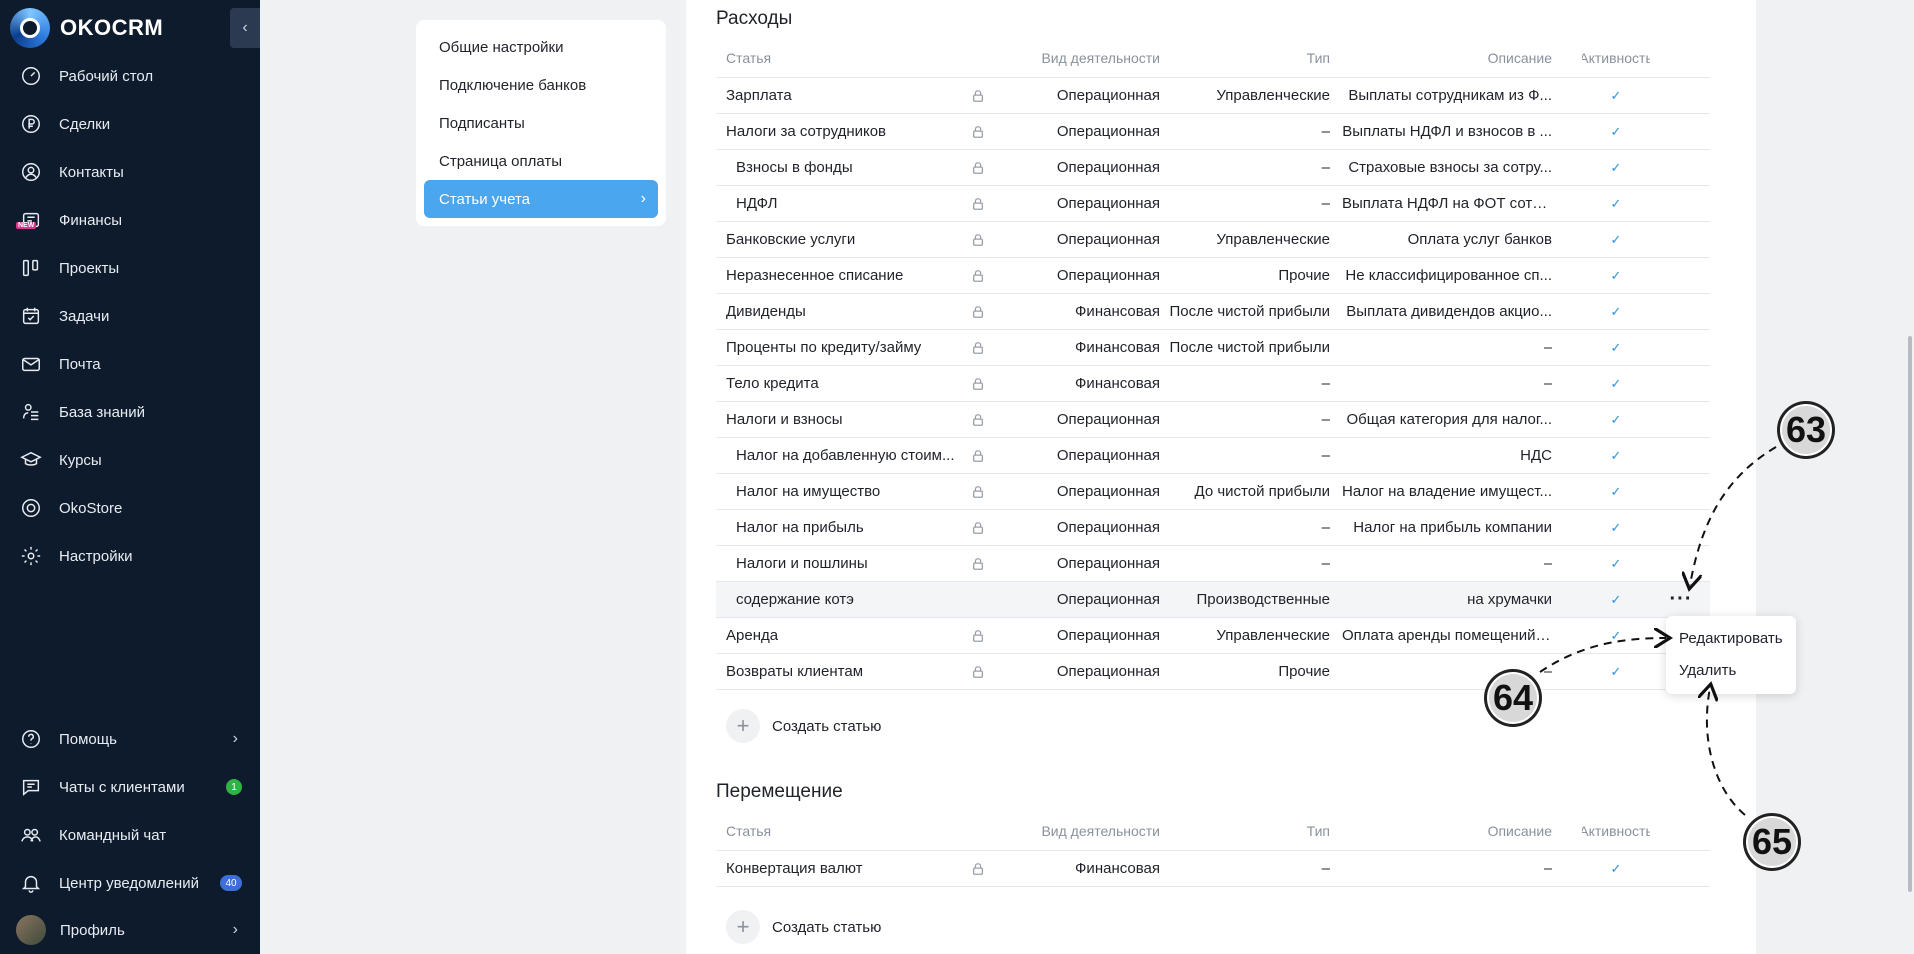 This screenshot has height=954, width=1914. What do you see at coordinates (130, 787) in the screenshot?
I see `sidebar-bottom-item-2: Чаты с клиентами 1` at bounding box center [130, 787].